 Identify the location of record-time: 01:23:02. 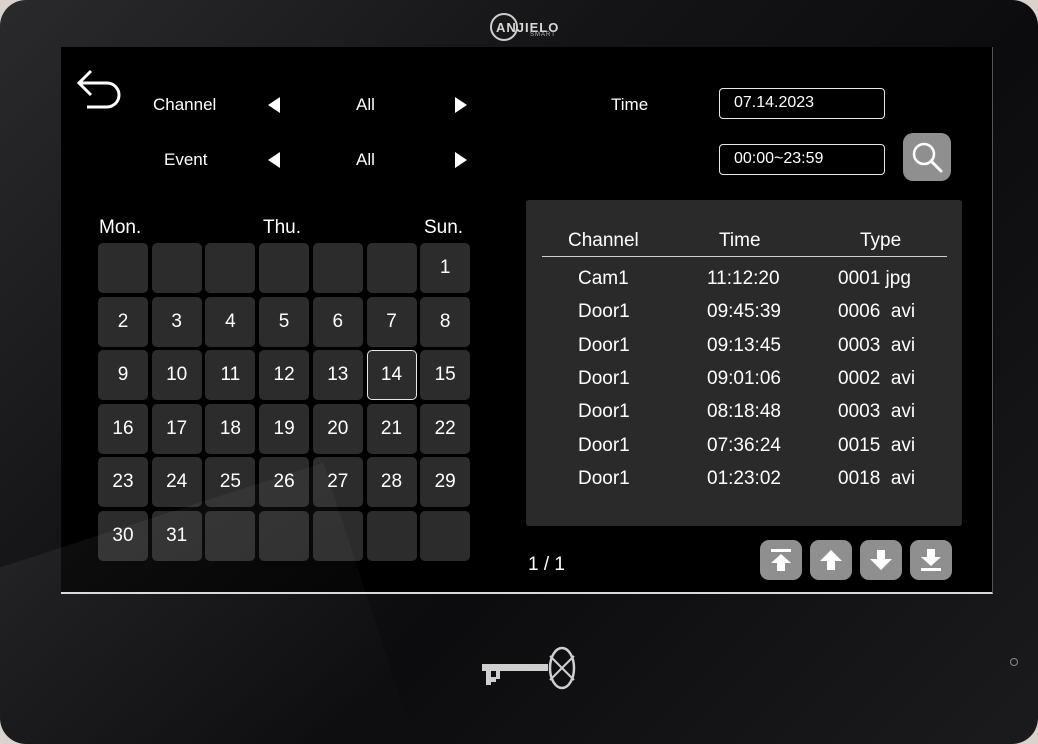
(744, 478).